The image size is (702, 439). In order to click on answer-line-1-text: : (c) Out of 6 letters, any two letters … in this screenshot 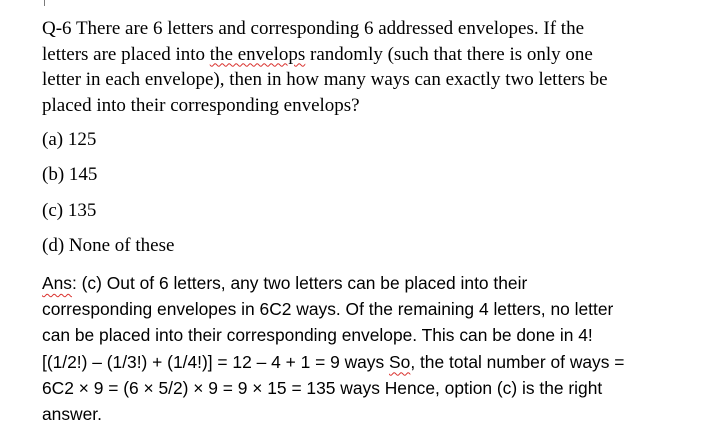, I will do `click(299, 283)`.